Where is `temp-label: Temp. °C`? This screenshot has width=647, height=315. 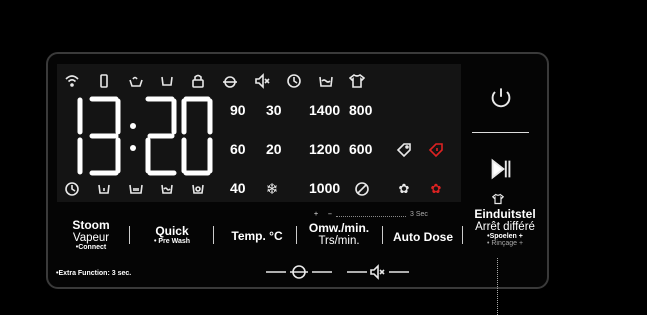
temp-label: Temp. °C is located at coordinates (257, 236).